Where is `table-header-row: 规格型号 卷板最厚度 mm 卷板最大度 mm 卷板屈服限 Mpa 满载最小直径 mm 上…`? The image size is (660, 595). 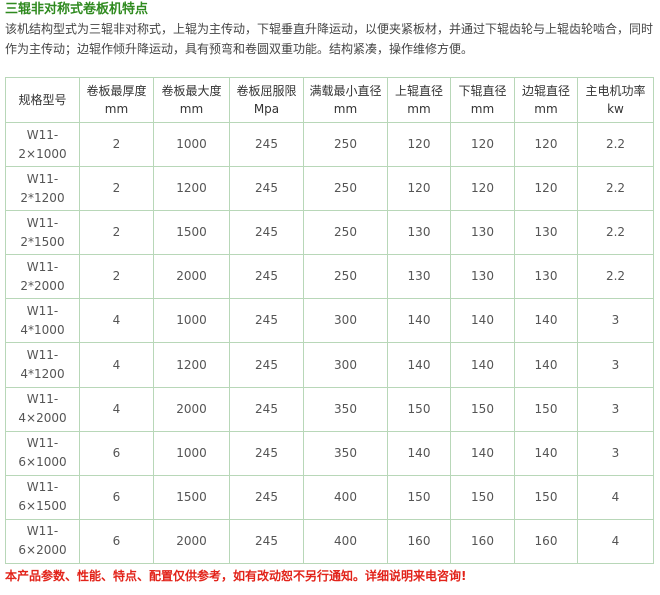 table-header-row: 规格型号 卷板最厚度 mm 卷板最大度 mm 卷板屈服限 Mpa 满载最小直径 mm 上… is located at coordinates (329, 100).